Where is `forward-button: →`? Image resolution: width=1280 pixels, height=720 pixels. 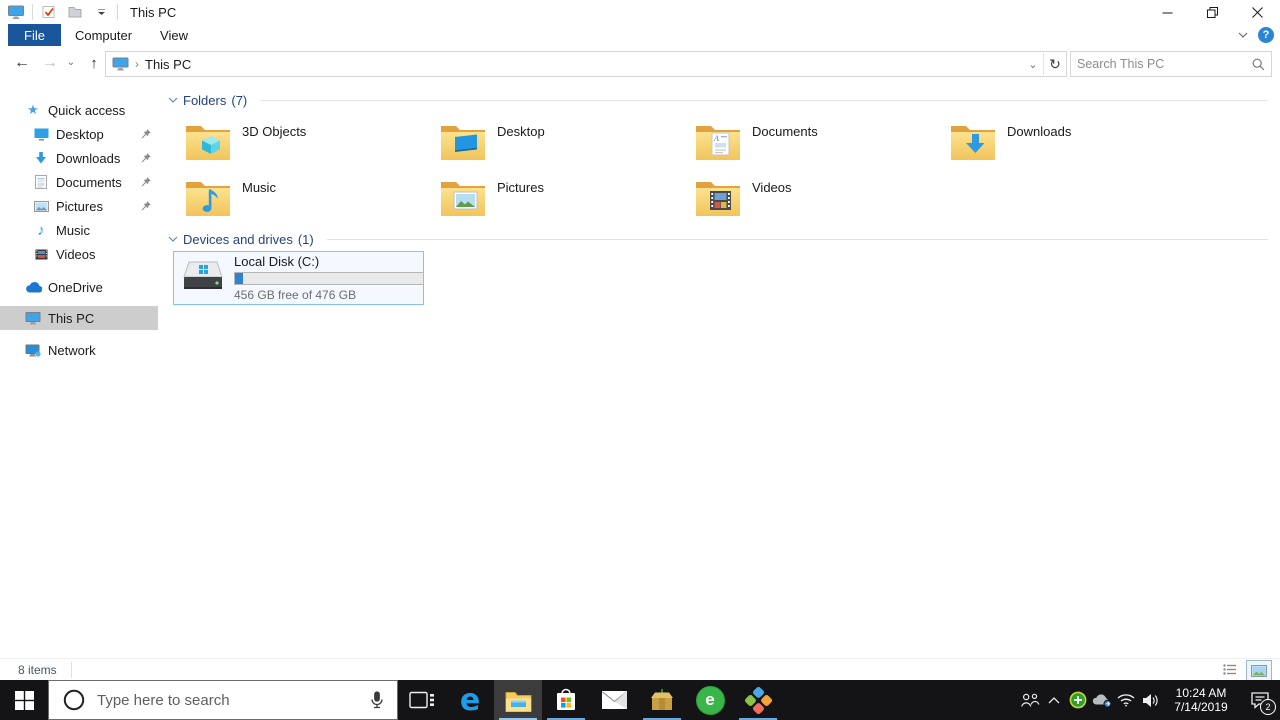
forward-button: → is located at coordinates (50, 63).